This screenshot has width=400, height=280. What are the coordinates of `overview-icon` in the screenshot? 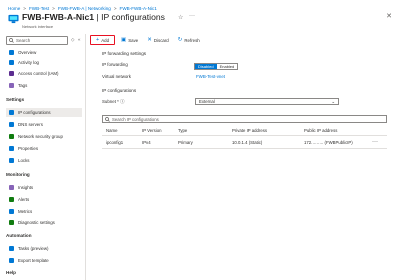 It's located at (11, 52).